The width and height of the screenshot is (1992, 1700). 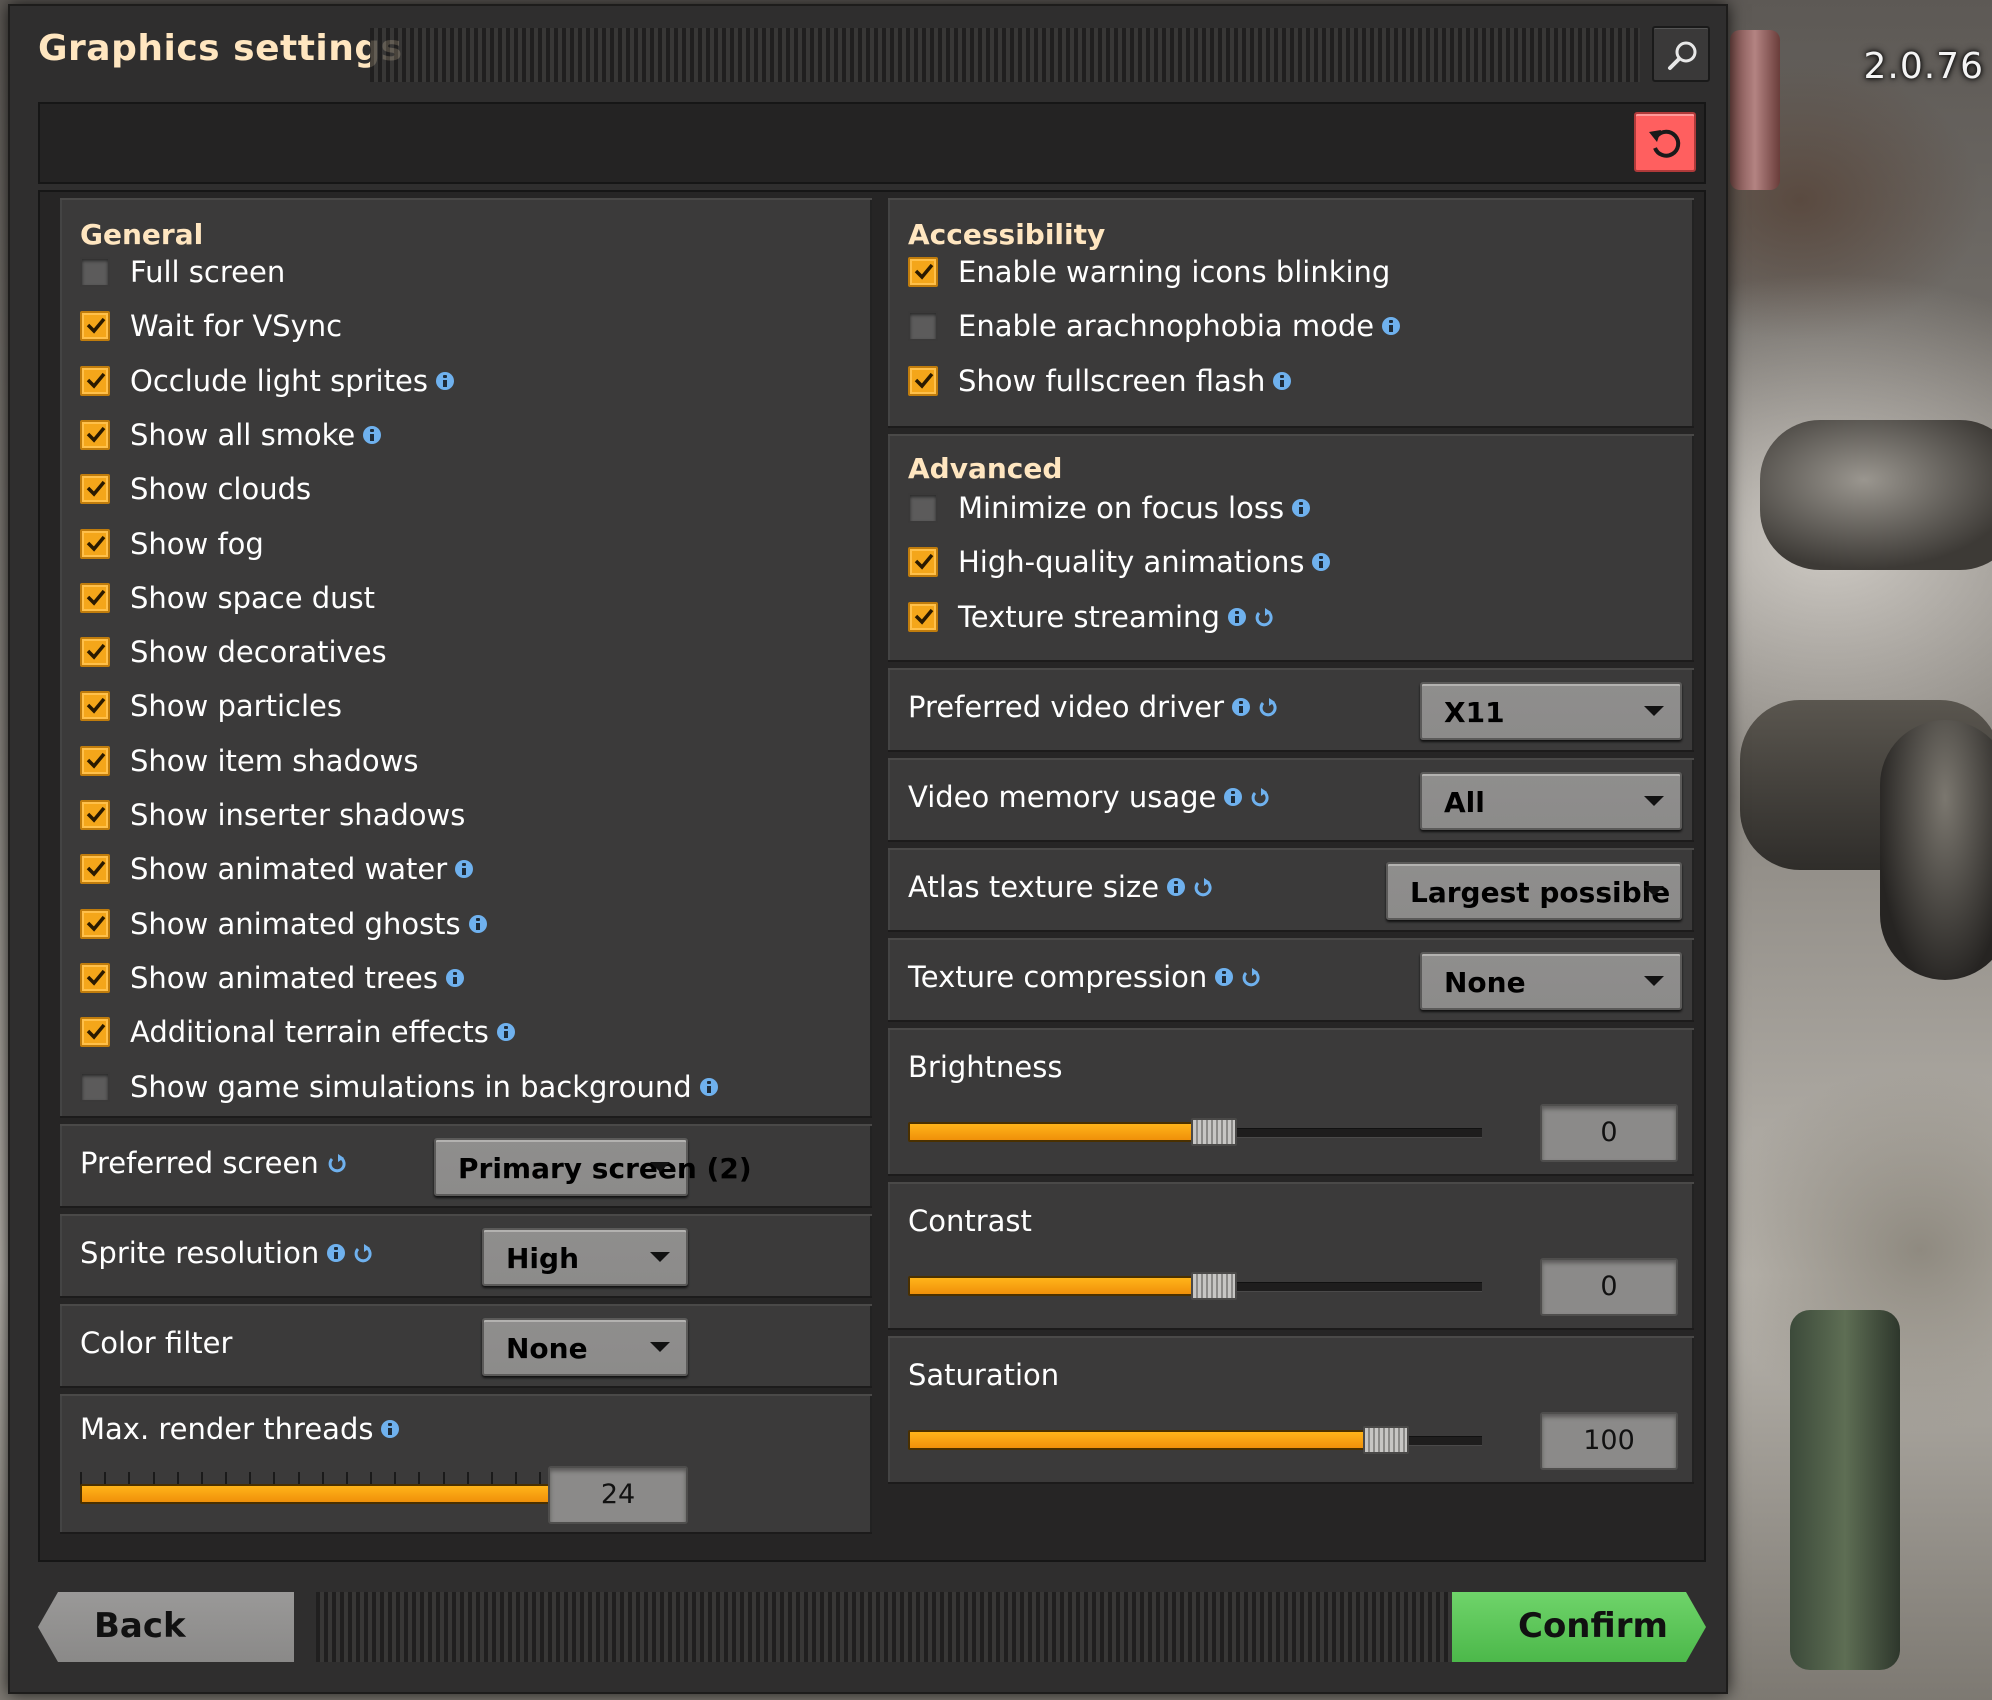 What do you see at coordinates (1291, 710) in the screenshot?
I see `video-driver-row: Preferred video driver X11` at bounding box center [1291, 710].